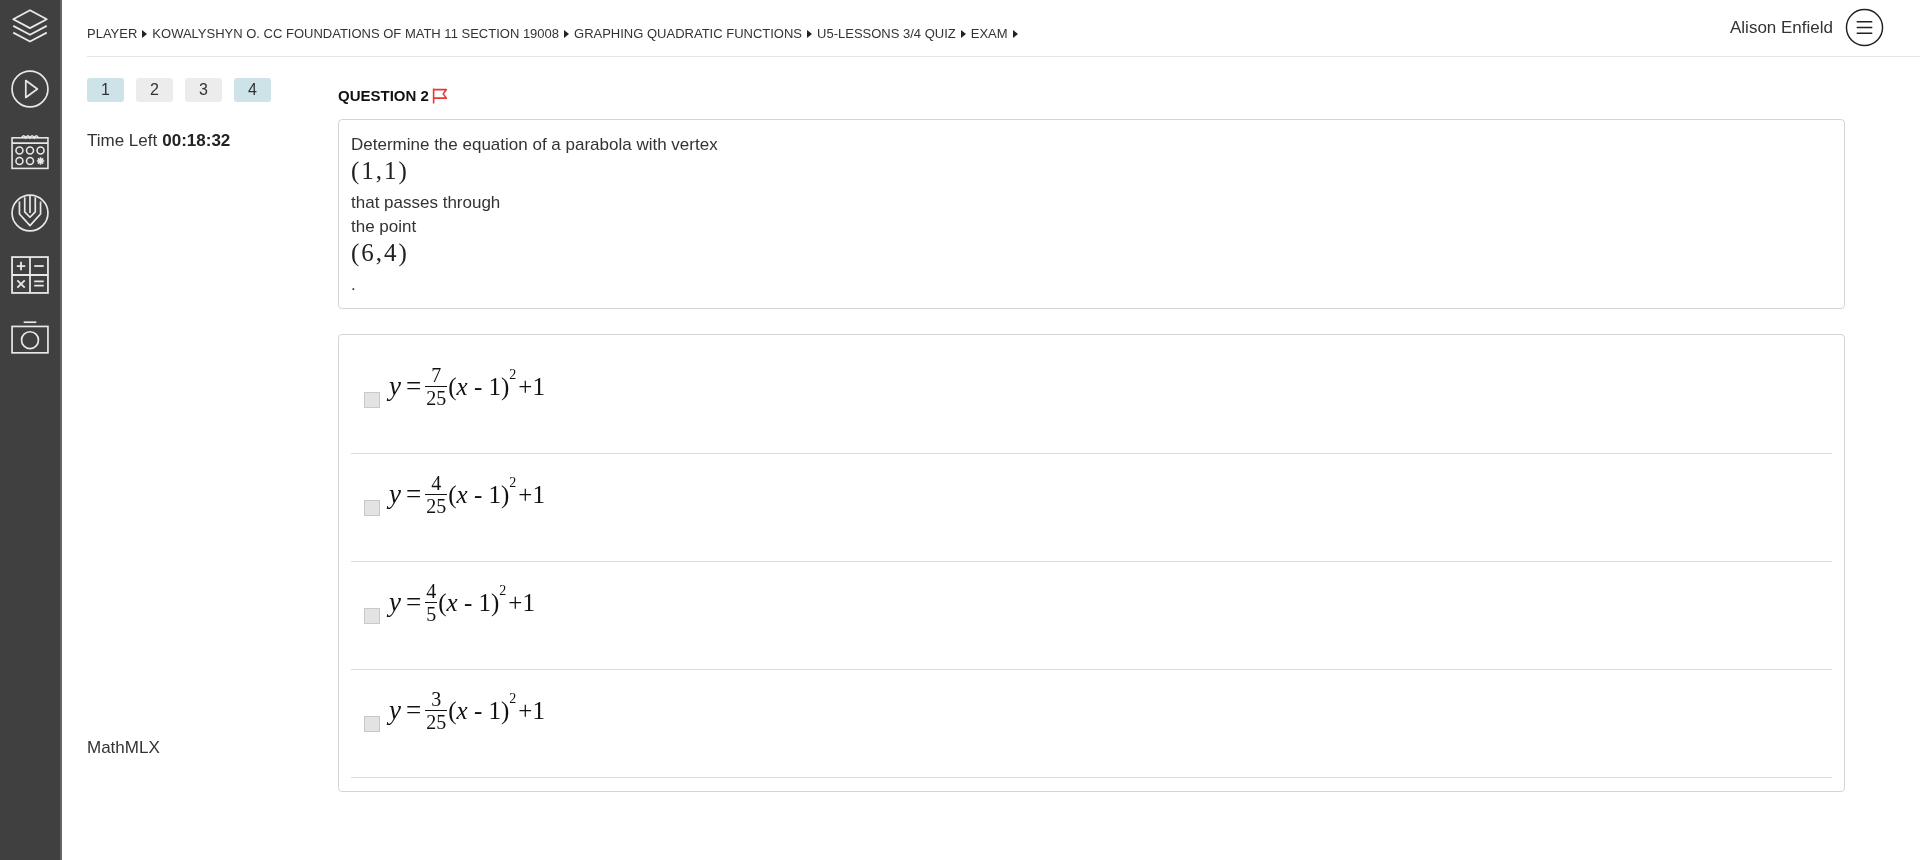 The image size is (1920, 860). What do you see at coordinates (122, 141) in the screenshot?
I see `time-left-label: Time Left` at bounding box center [122, 141].